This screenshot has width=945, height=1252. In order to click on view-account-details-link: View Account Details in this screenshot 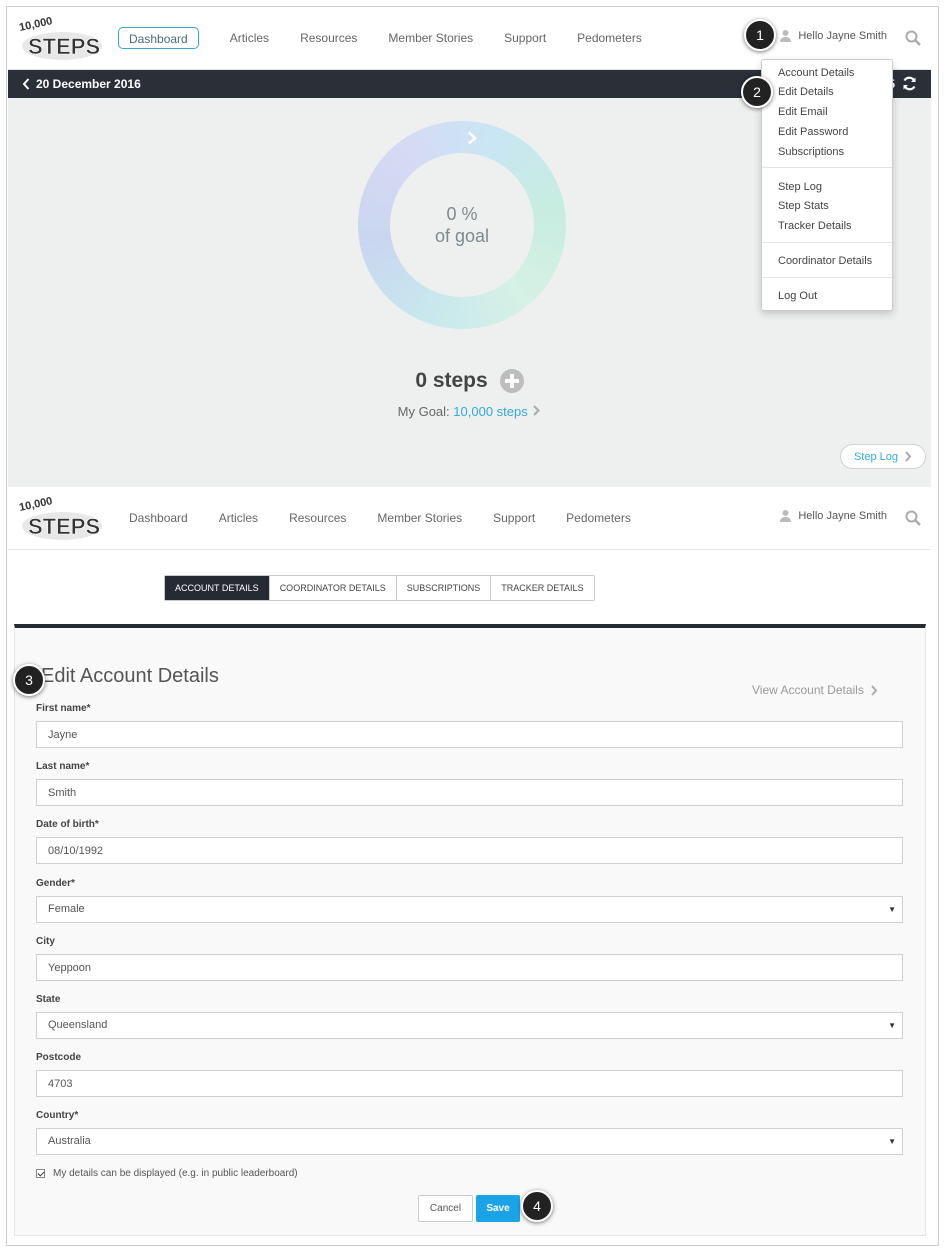, I will do `click(815, 690)`.